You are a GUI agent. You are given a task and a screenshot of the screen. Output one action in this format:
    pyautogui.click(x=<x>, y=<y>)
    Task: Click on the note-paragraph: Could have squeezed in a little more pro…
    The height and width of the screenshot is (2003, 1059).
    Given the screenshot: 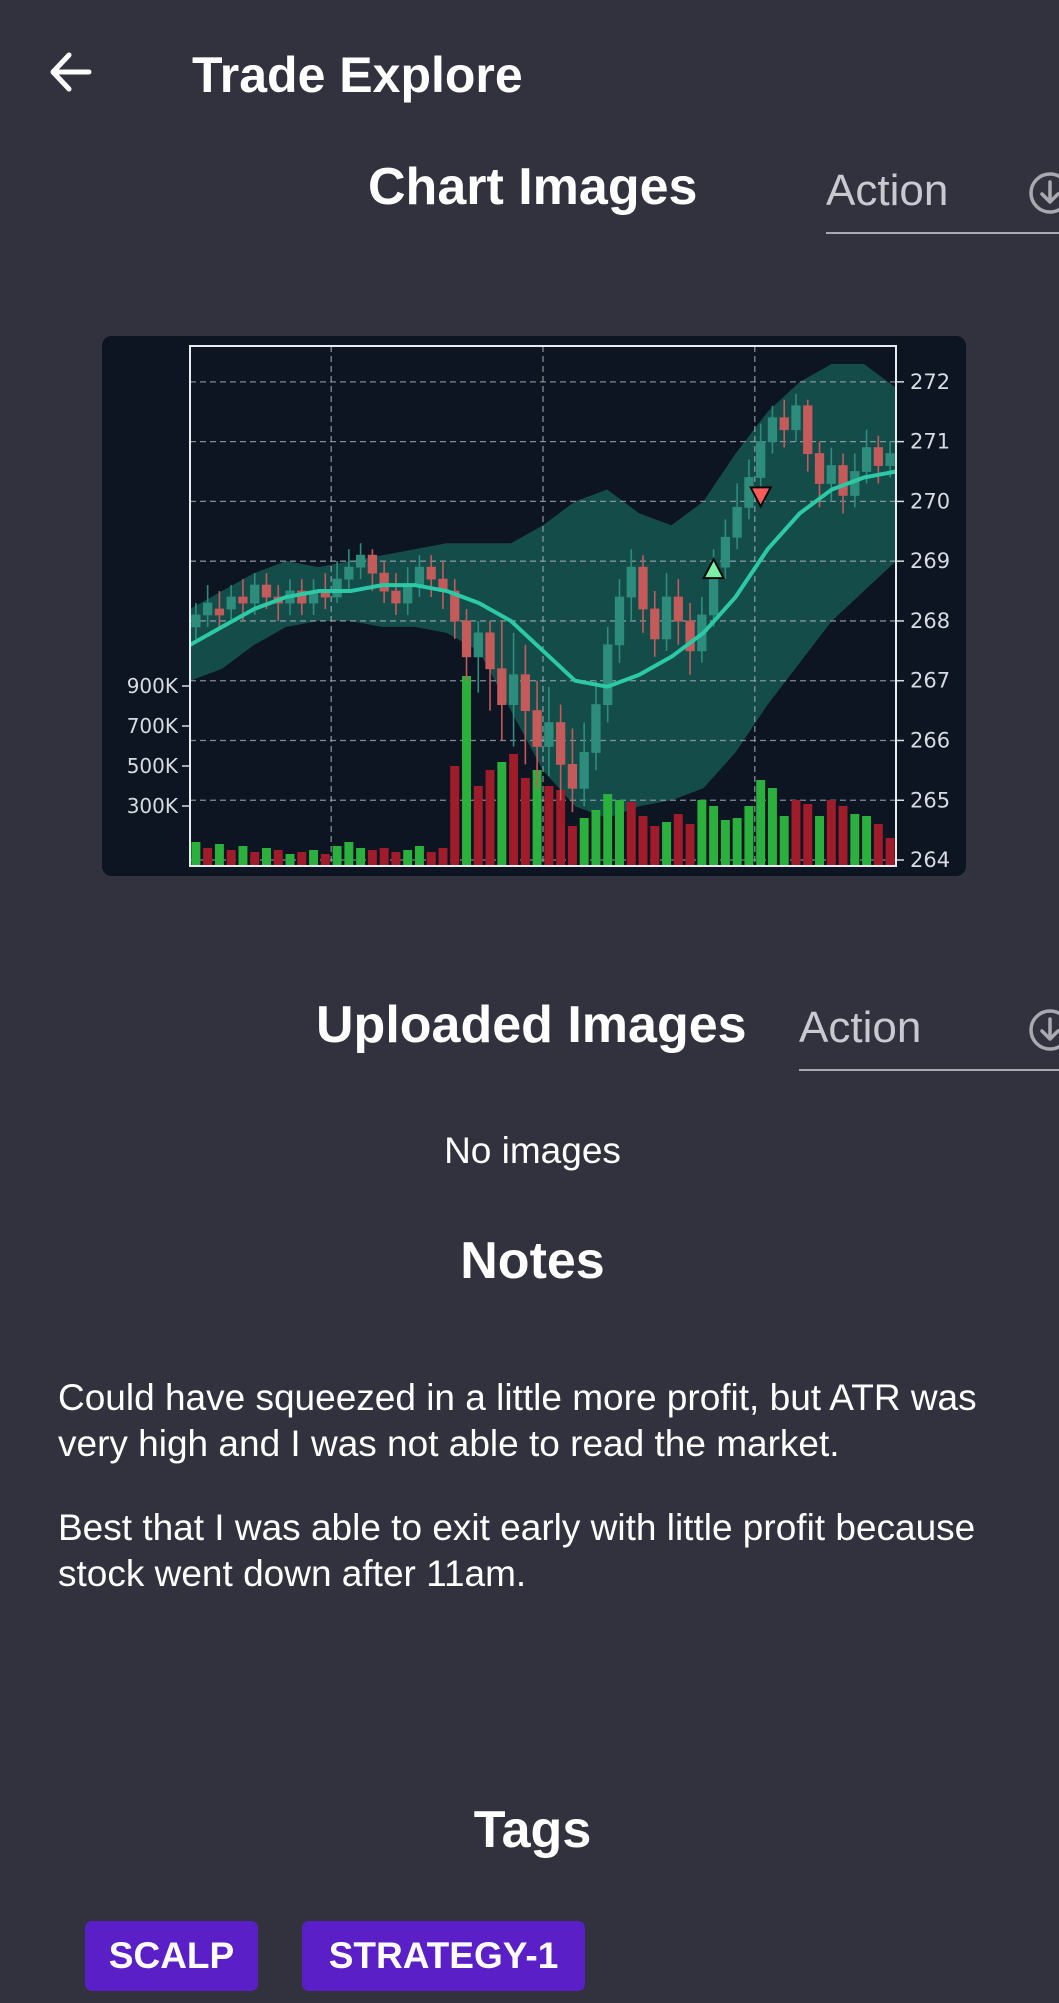 What is the action you would take?
    pyautogui.click(x=517, y=1420)
    